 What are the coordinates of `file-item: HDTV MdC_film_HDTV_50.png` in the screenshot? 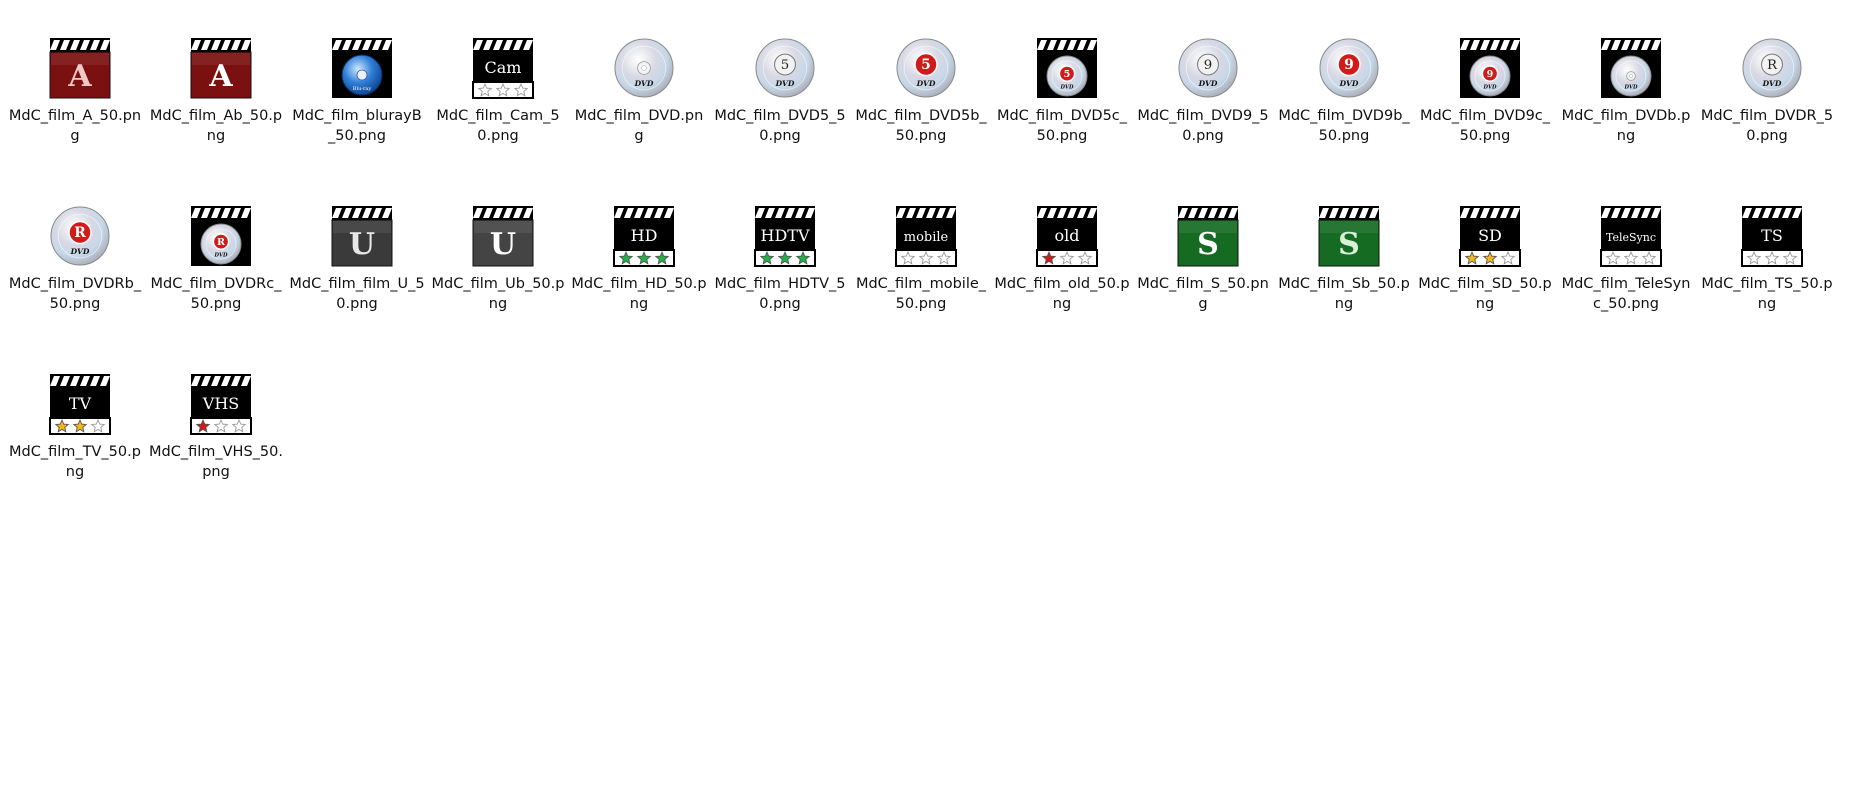 It's located at (780, 243).